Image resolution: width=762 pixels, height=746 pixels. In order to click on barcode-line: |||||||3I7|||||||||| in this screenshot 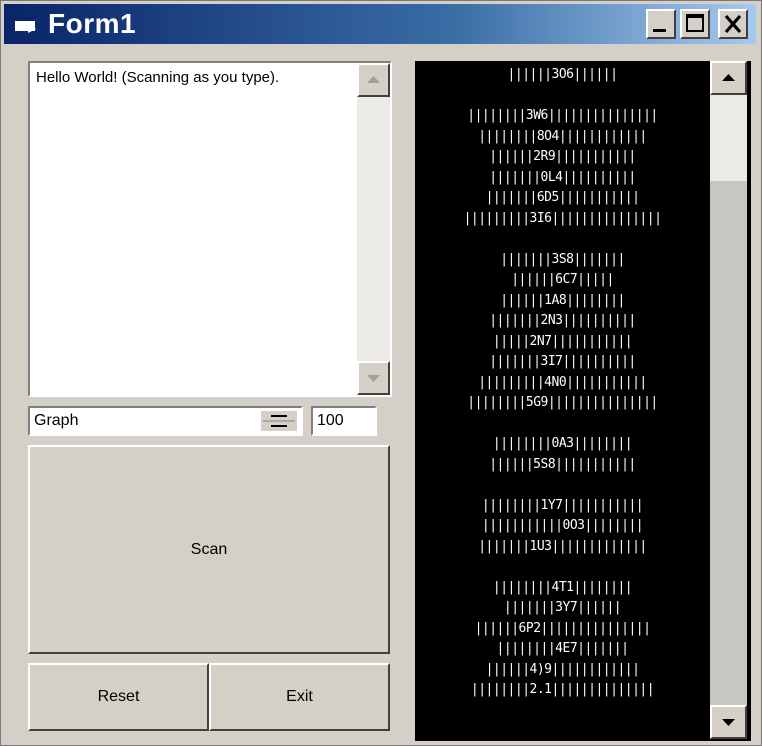, I will do `click(562, 361)`.